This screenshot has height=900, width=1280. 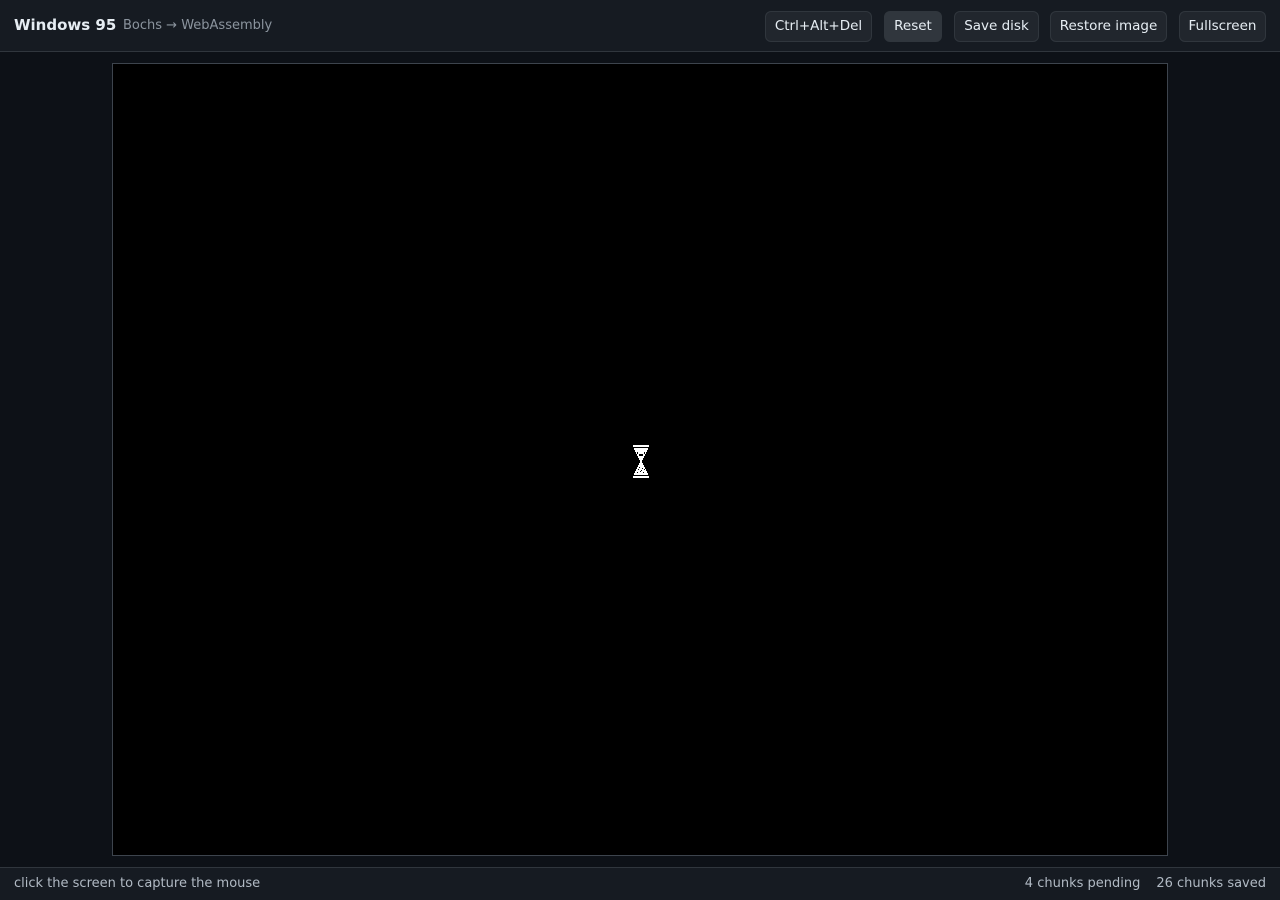 I want to click on capture-hint: click the screen to capture the mouse, so click(x=137, y=883).